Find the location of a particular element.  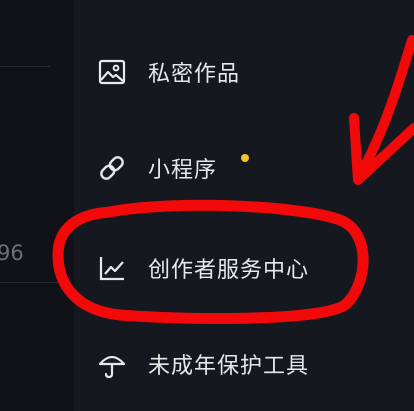

chart-icon is located at coordinates (112, 268).